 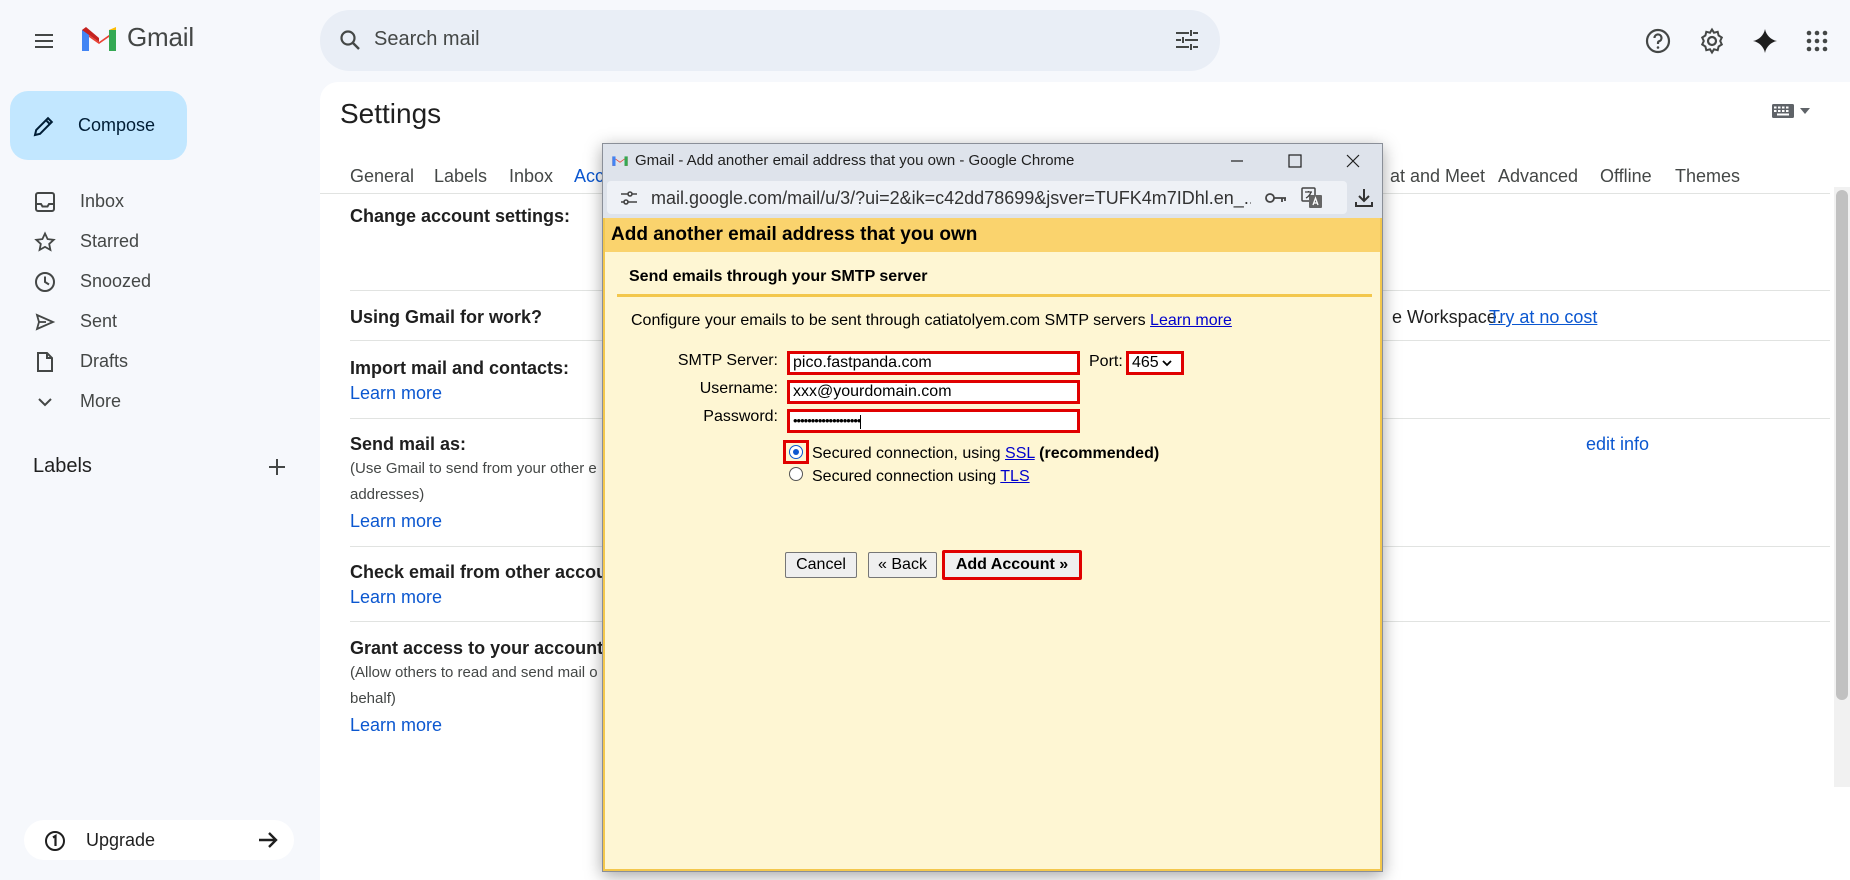 I want to click on nav-item-more: More, so click(x=128, y=401).